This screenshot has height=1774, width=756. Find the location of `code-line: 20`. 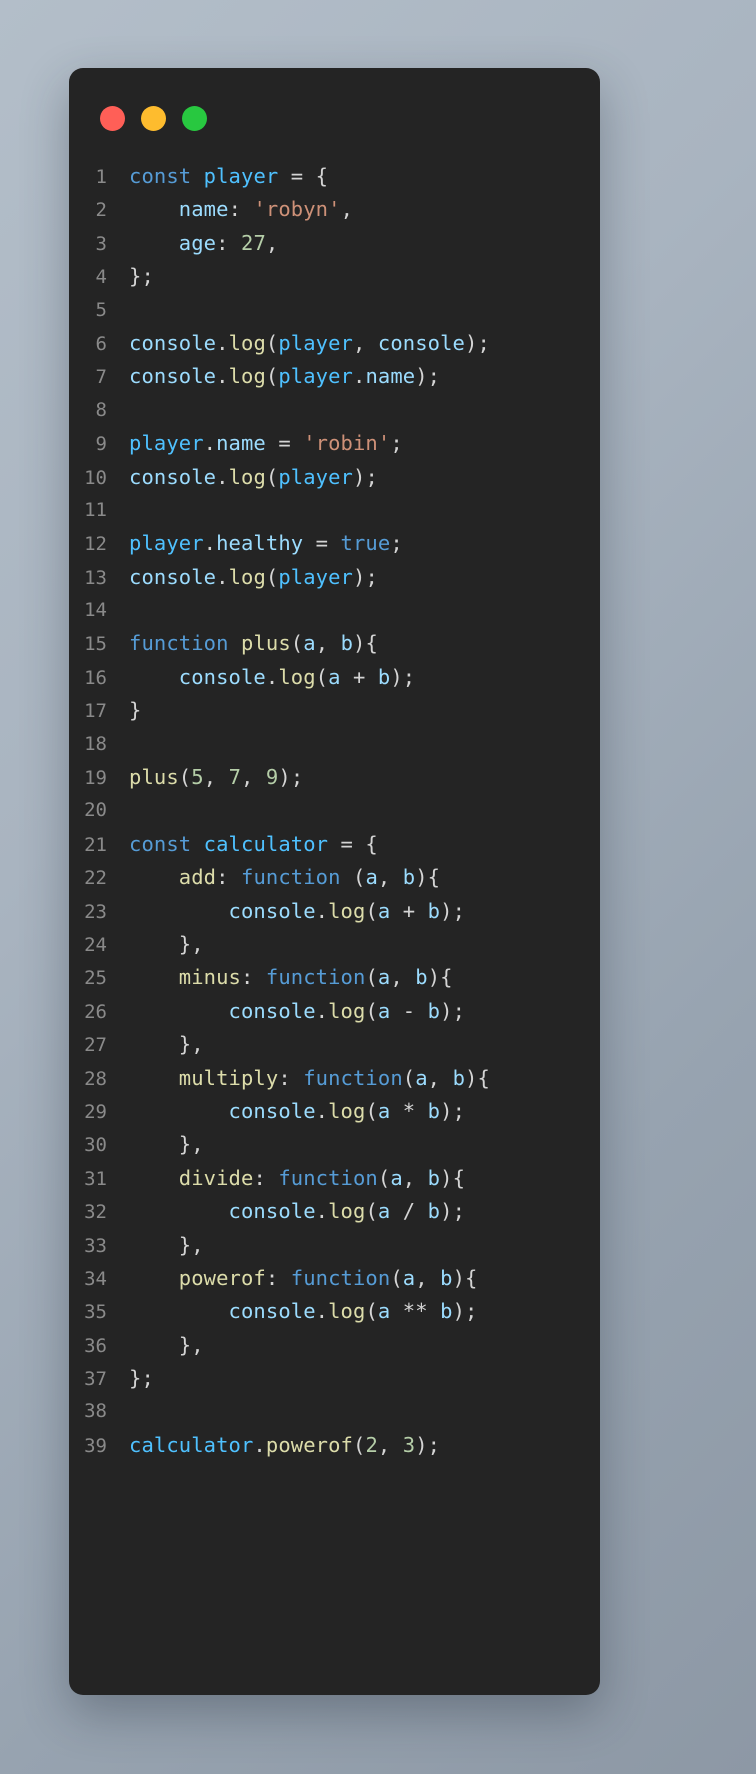

code-line: 20 is located at coordinates (334, 810).